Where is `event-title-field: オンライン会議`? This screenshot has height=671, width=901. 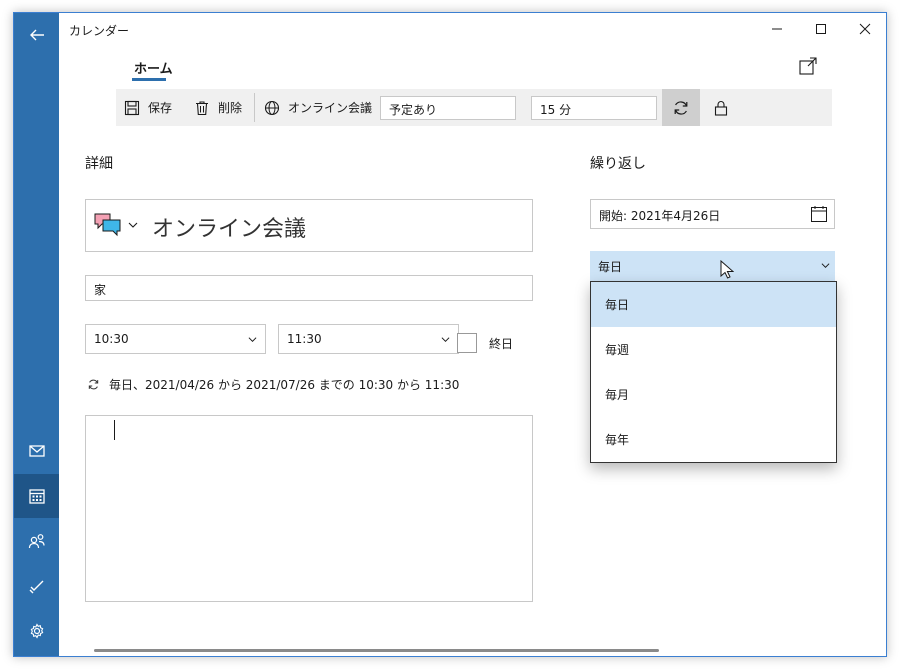 event-title-field: オンライン会議 is located at coordinates (309, 225).